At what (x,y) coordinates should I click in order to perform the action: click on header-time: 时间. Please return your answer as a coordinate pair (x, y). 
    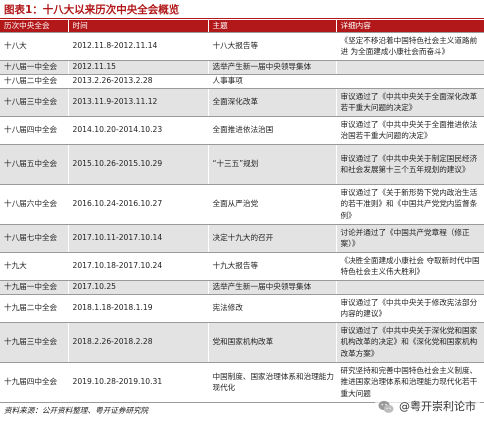
    Looking at the image, I should click on (137, 26).